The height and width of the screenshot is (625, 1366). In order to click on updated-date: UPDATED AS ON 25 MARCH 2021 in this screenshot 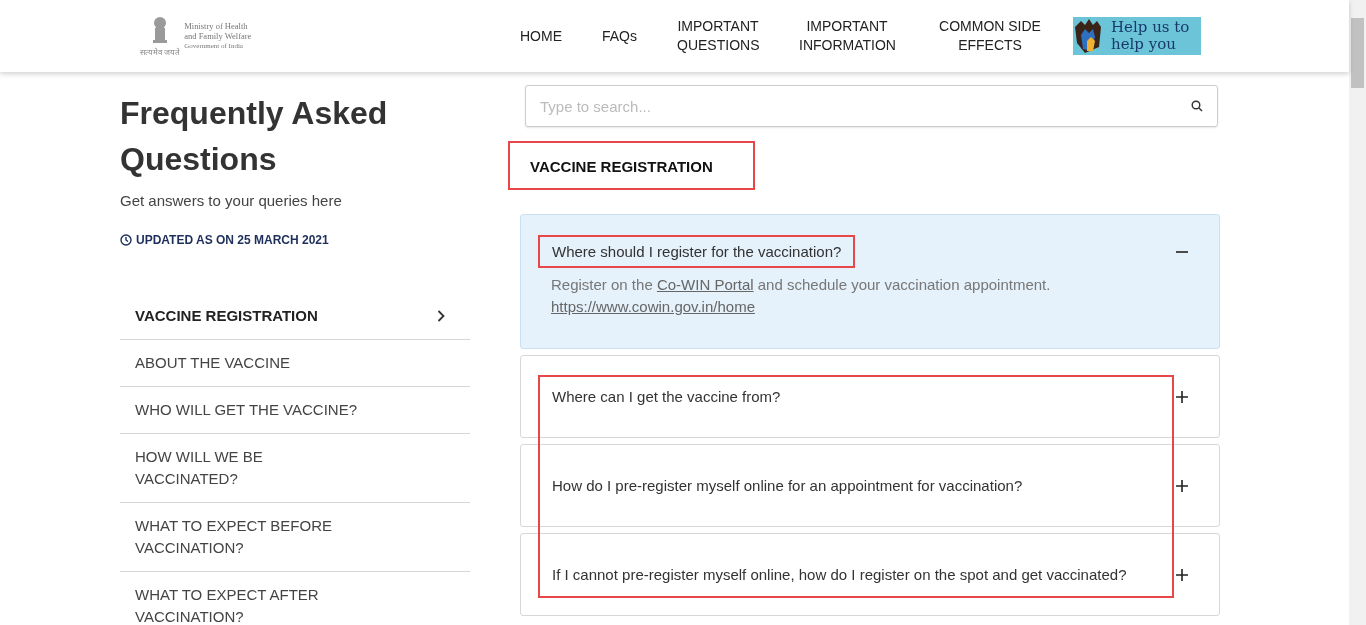, I will do `click(232, 240)`.